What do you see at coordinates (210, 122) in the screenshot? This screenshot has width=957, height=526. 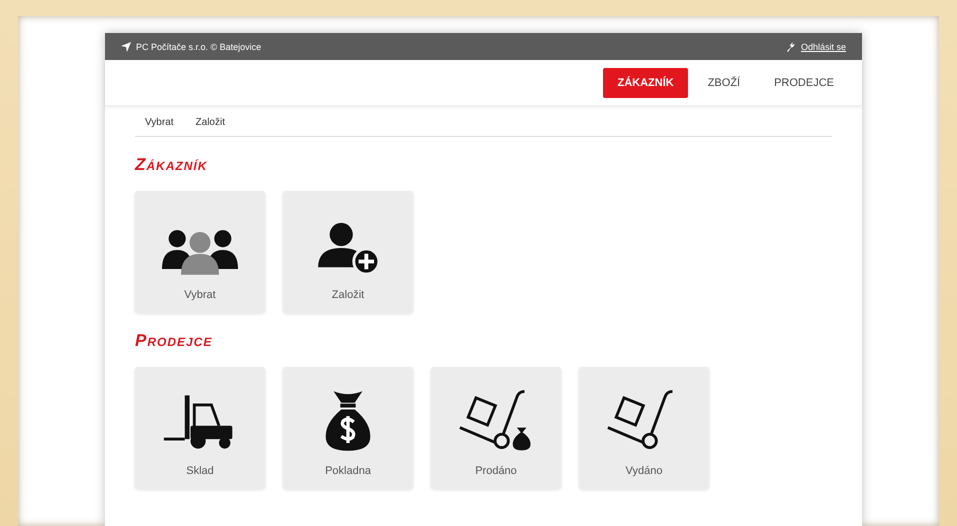 I see `subnav-link: Založit` at bounding box center [210, 122].